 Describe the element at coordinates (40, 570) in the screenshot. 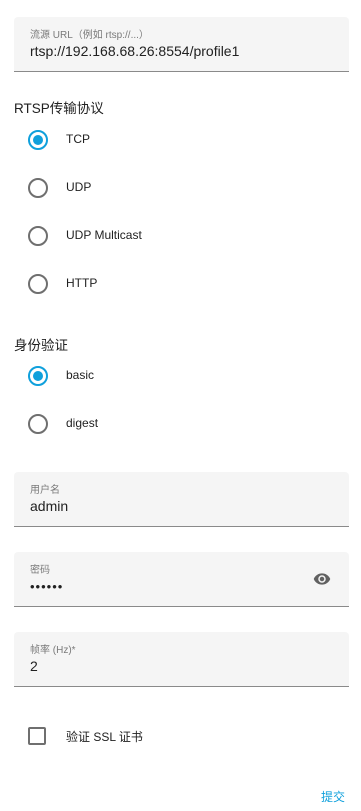

I see `password-label: 密码` at that location.